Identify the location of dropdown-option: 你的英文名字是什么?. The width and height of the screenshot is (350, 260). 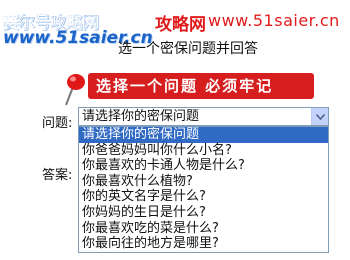
(203, 197).